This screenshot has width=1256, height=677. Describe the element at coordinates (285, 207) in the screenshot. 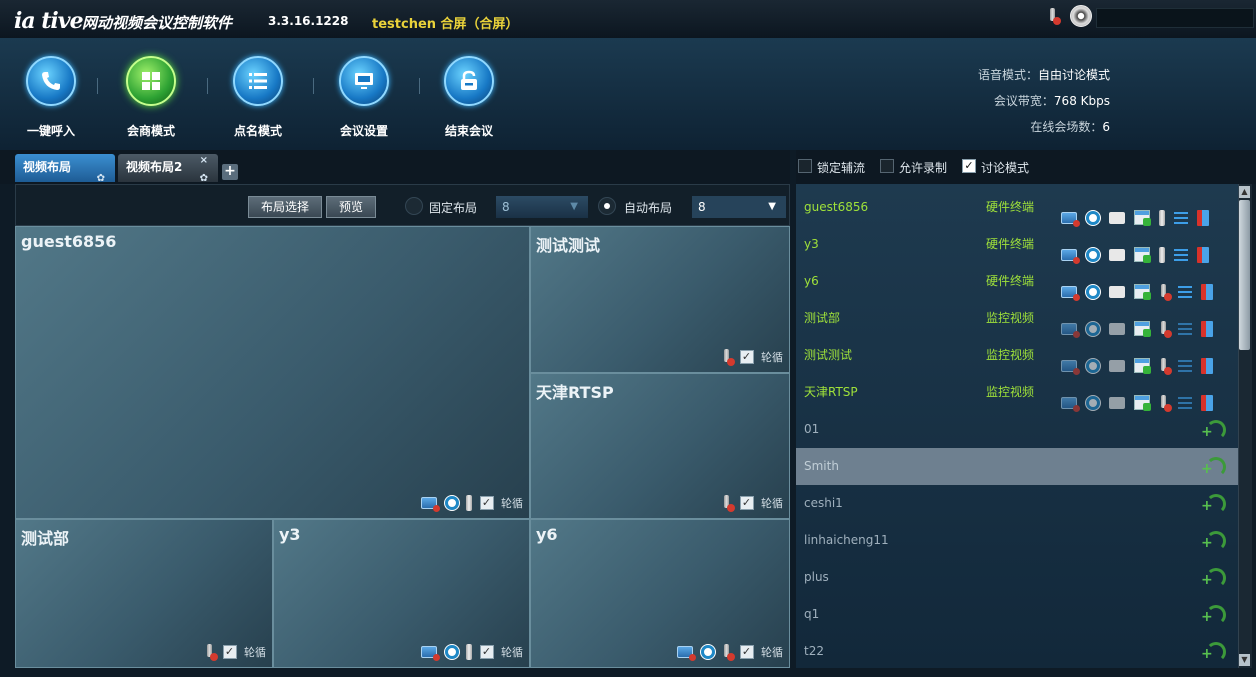

I see `layout-select-button: 布局选择` at that location.